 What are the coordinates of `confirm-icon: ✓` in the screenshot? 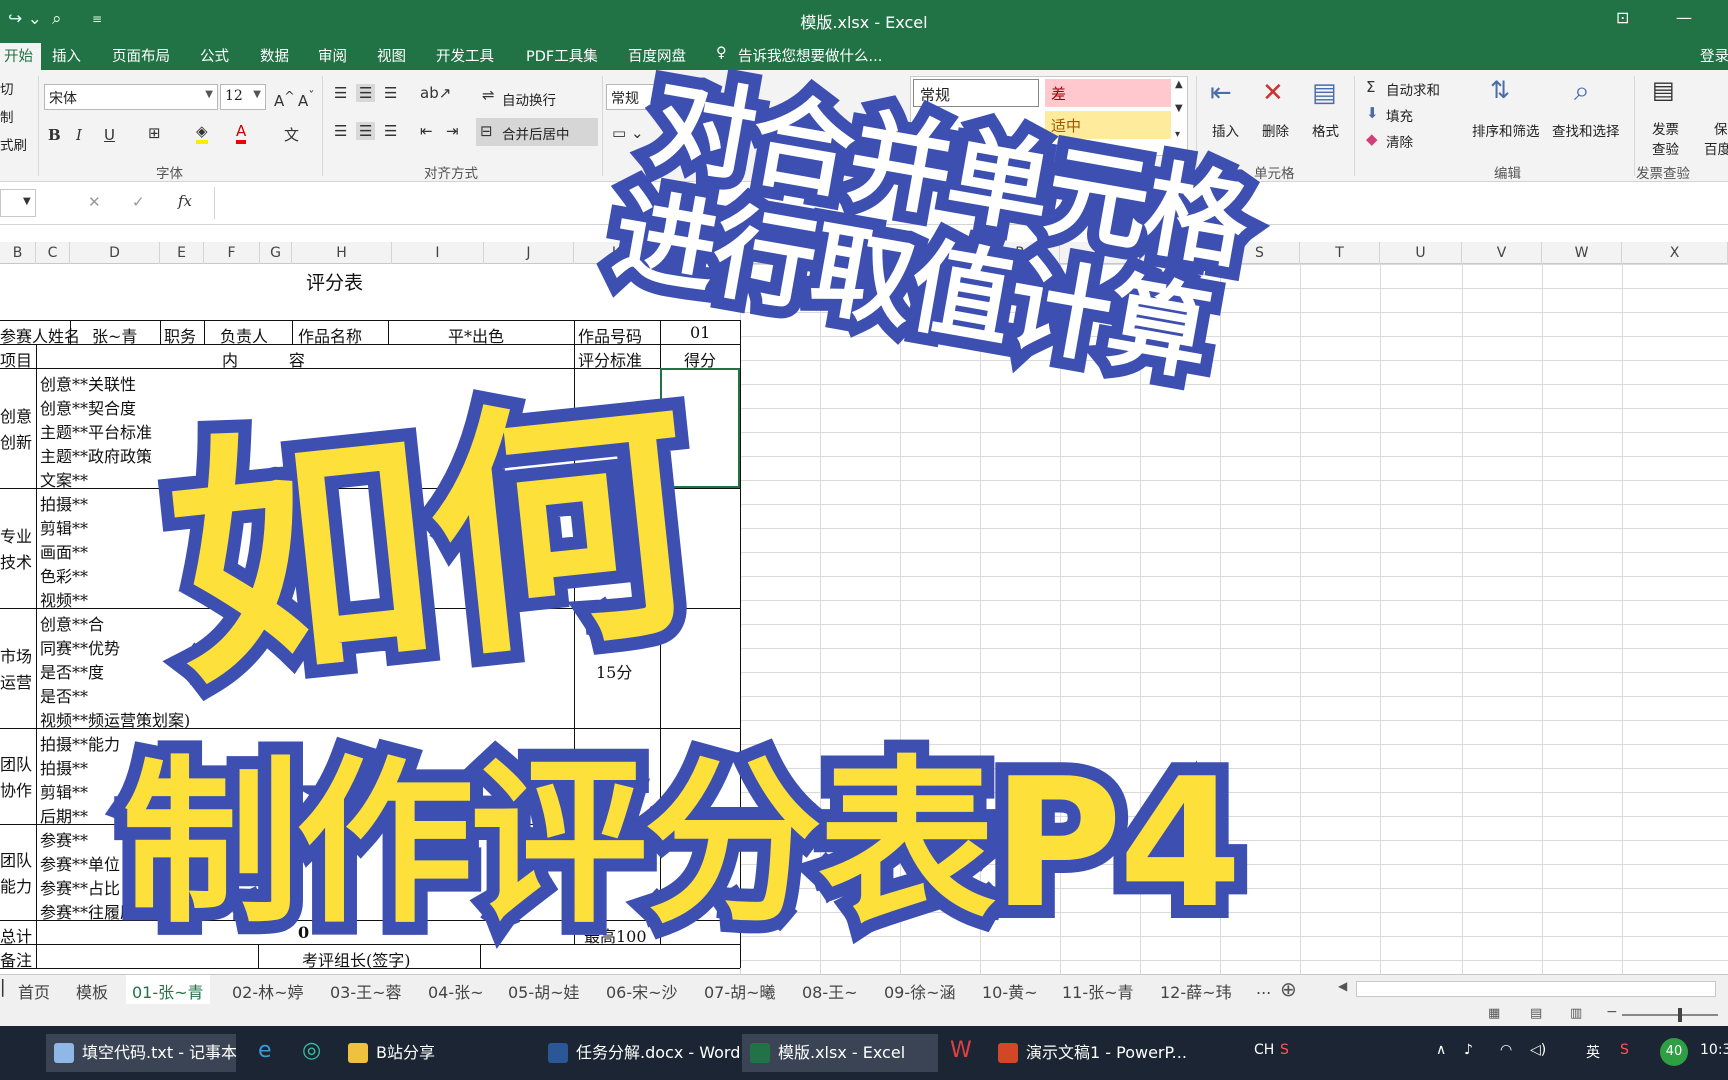 It's located at (138, 202).